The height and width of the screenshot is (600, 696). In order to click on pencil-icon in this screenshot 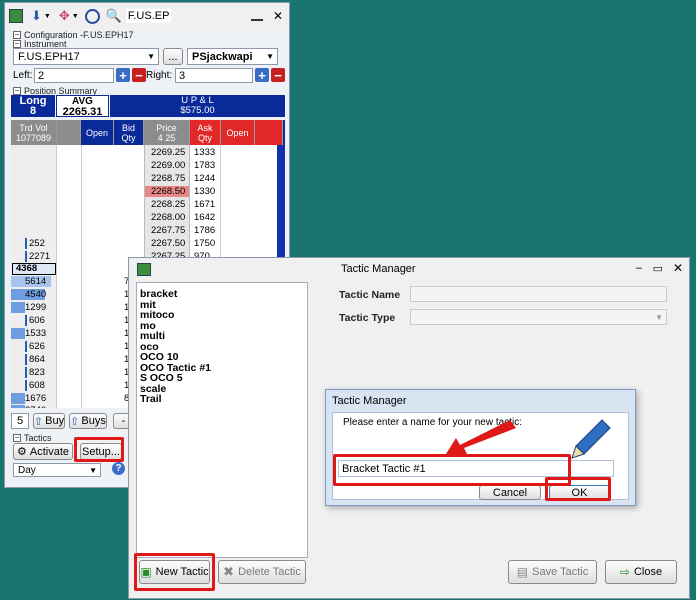, I will do `click(591, 439)`.